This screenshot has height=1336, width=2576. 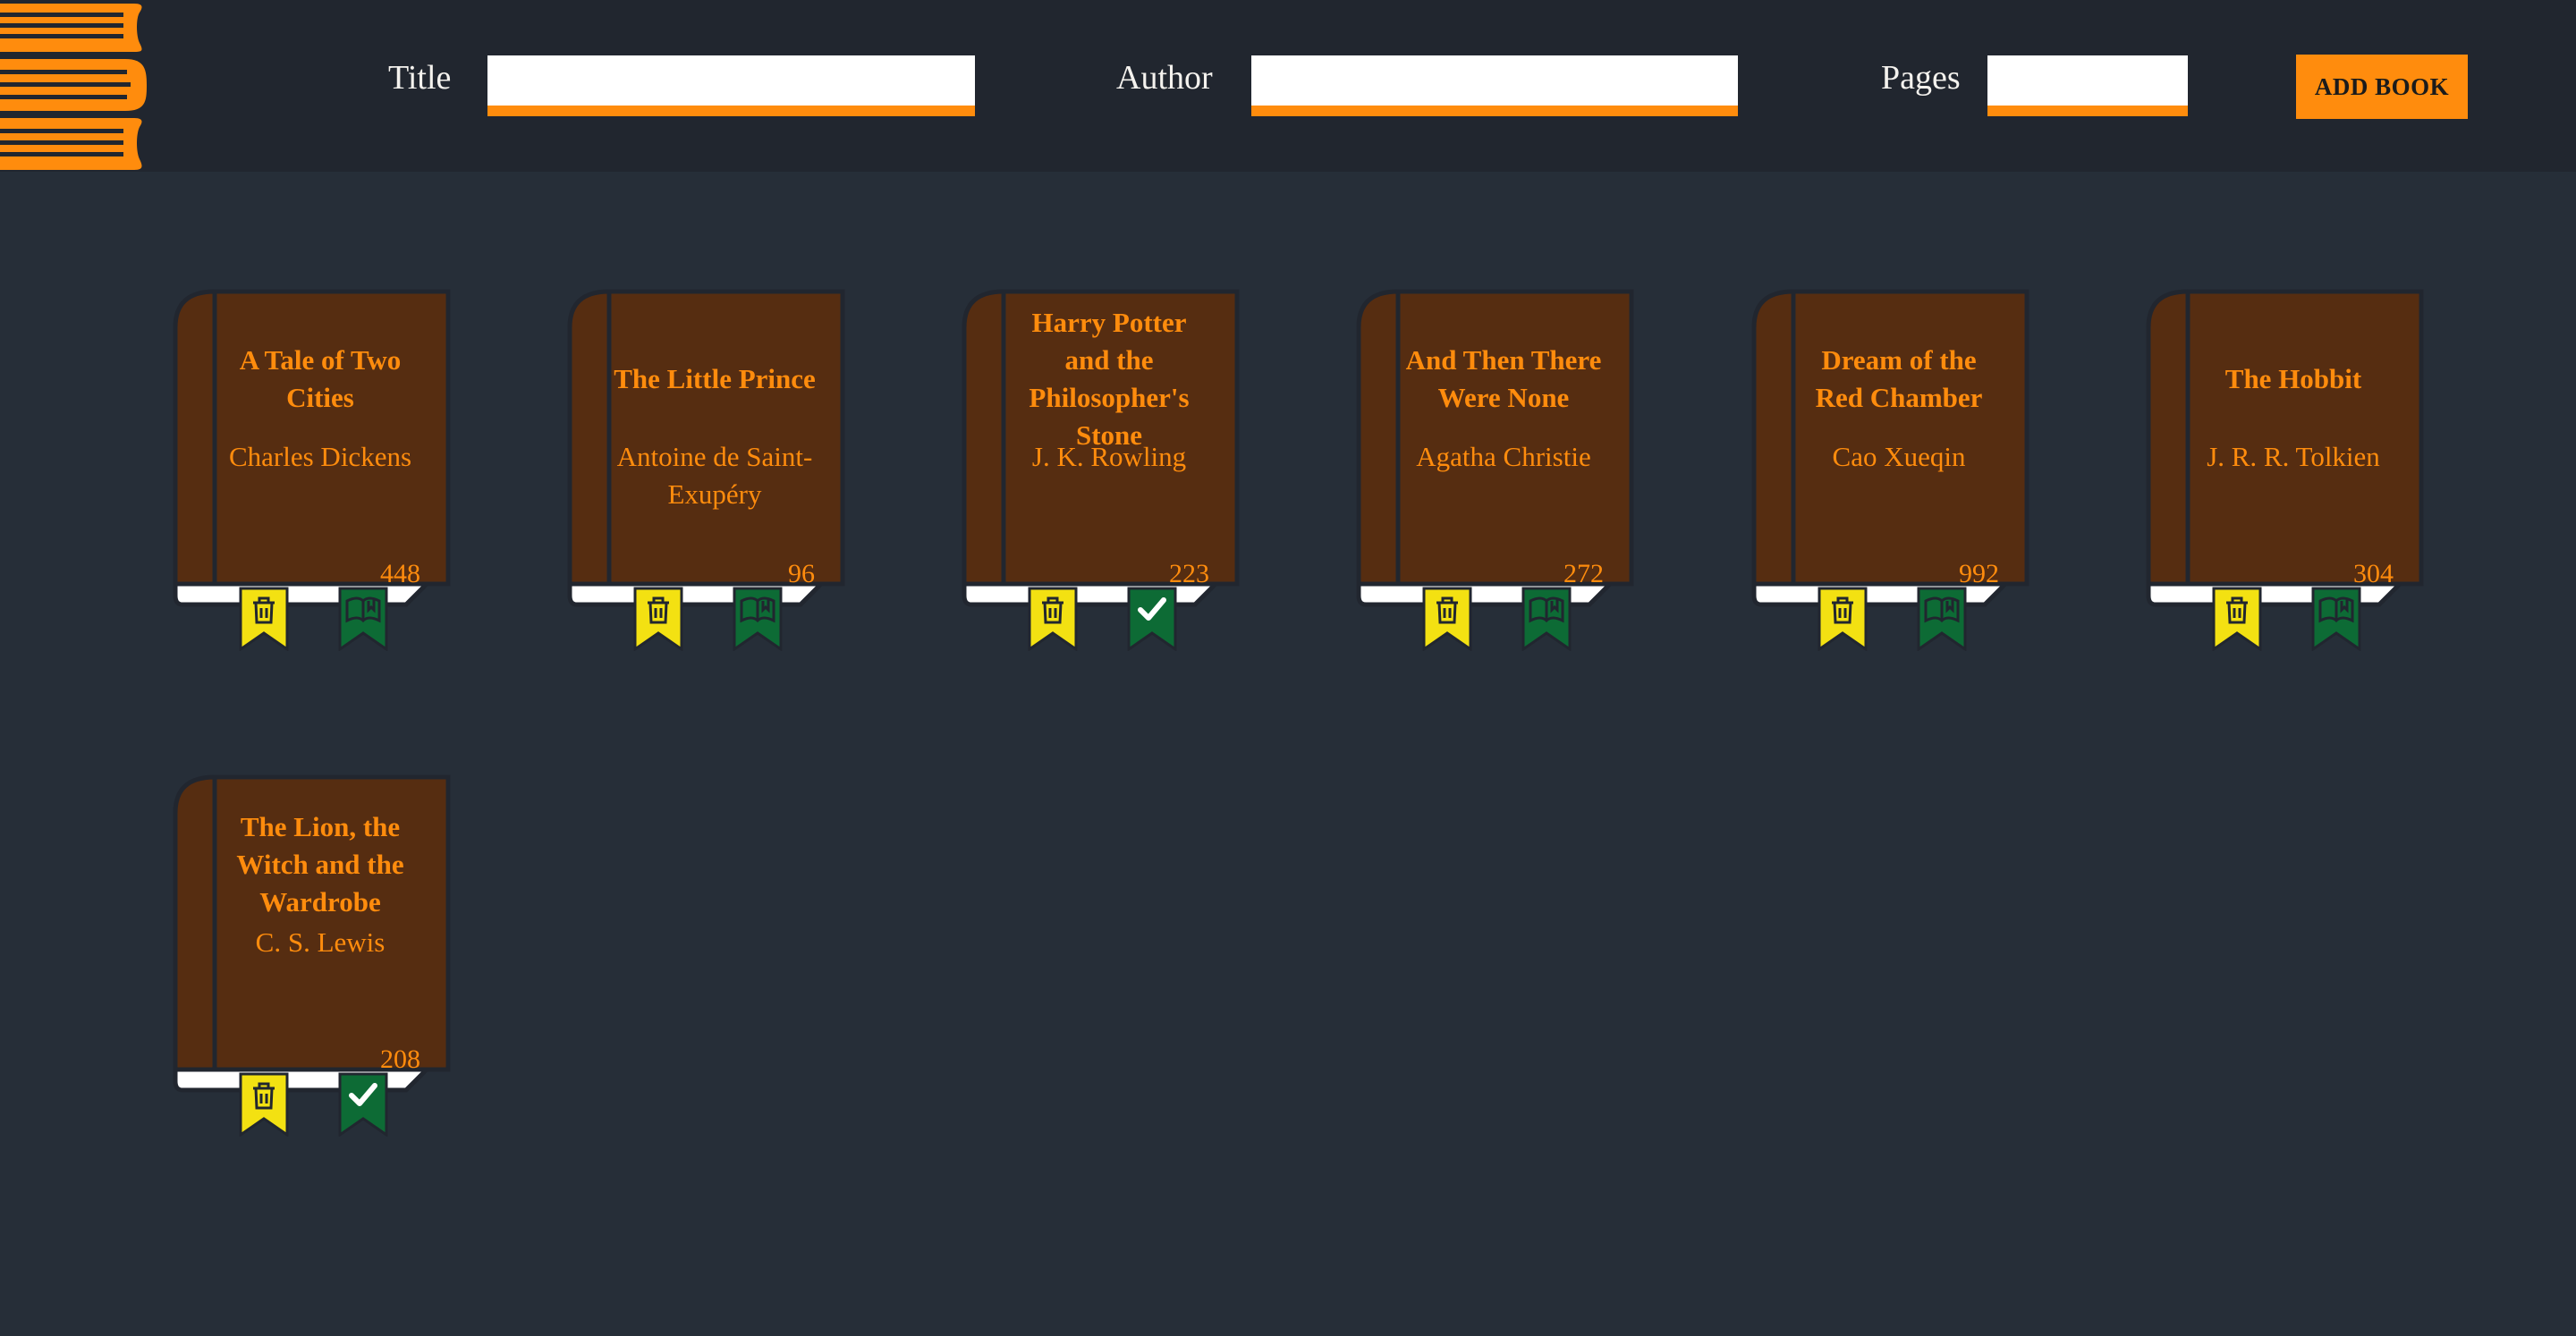 What do you see at coordinates (1109, 379) in the screenshot?
I see `book-title: Harry Potter and the Philosopher's Stone` at bounding box center [1109, 379].